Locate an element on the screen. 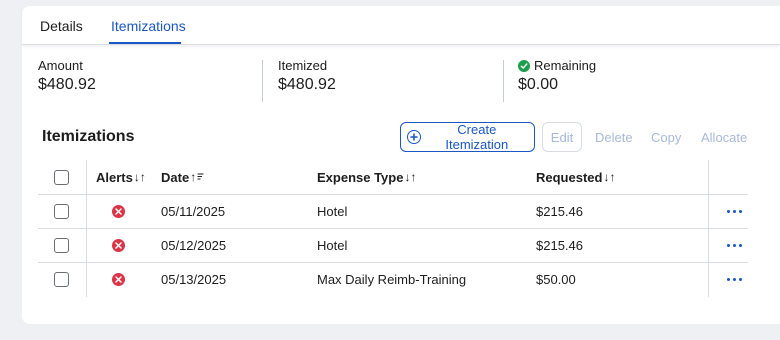 This screenshot has width=780, height=340. tab-bar: Details Itemizations is located at coordinates (401, 25).